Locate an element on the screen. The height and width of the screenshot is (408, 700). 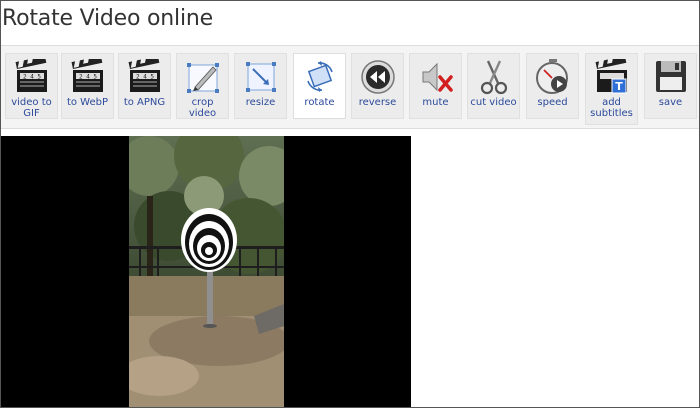
tool-label: rotate is located at coordinates (319, 102).